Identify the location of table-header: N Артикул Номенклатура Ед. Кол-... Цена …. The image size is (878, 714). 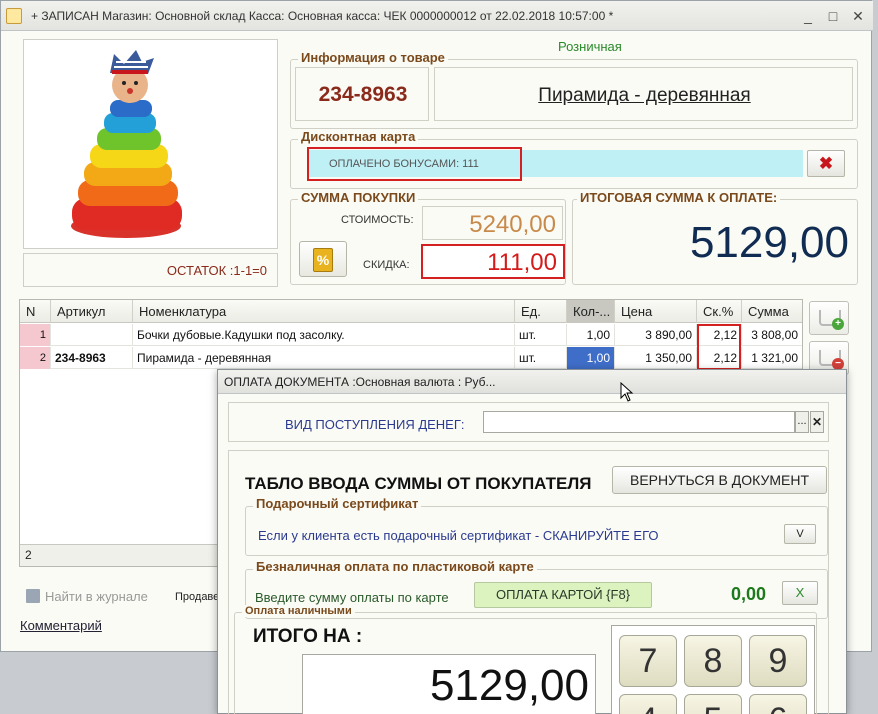
(411, 311).